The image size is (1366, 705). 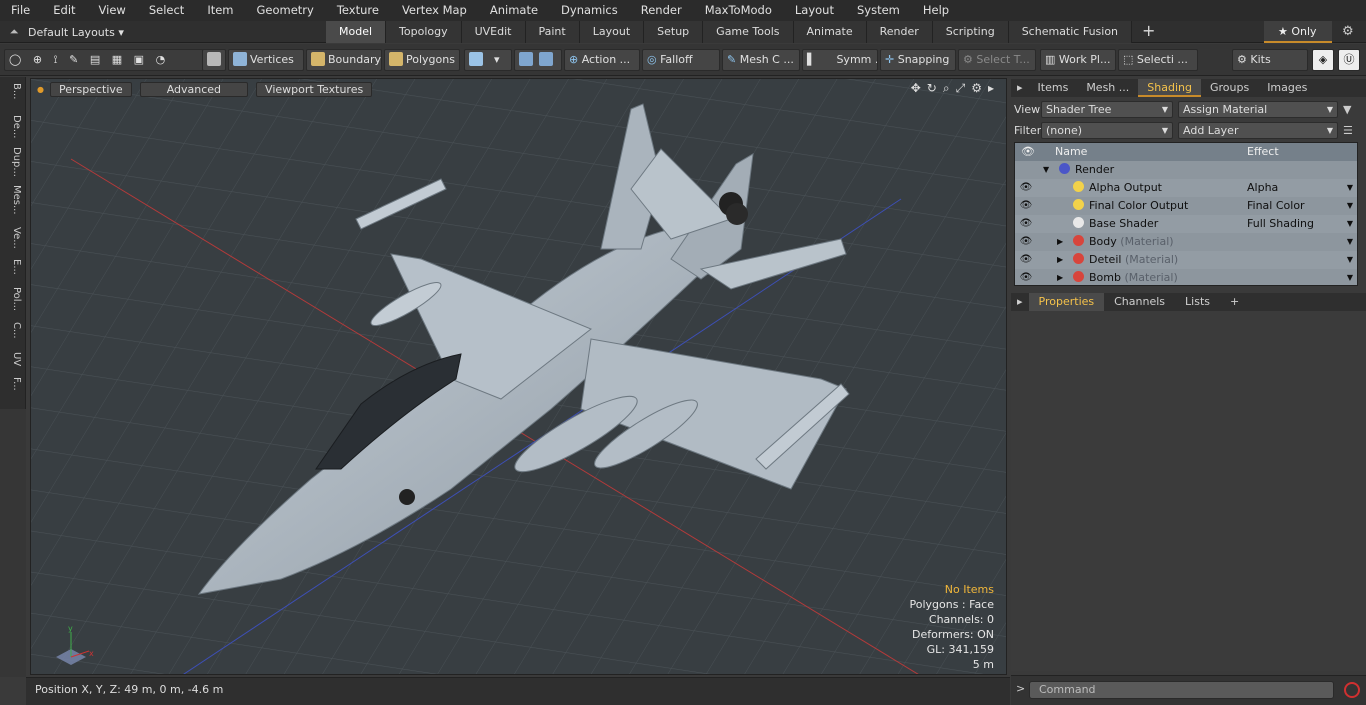 What do you see at coordinates (1186, 277) in the screenshot?
I see `shader-row: 👁 ▶ Bomb (Material) ▼` at bounding box center [1186, 277].